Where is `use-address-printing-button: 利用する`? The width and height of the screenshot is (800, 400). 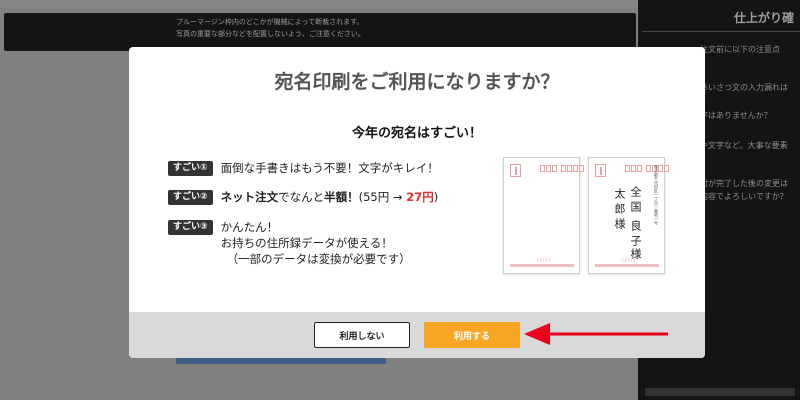 use-address-printing-button: 利用する is located at coordinates (472, 335).